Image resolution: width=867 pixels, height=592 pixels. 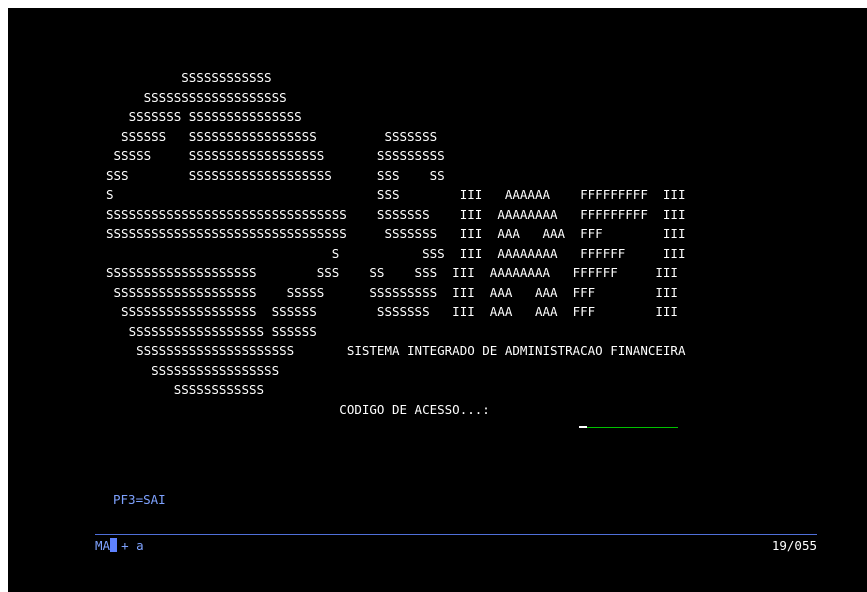 I want to click on status-bar: MA + a 19/055, so click(x=456, y=547).